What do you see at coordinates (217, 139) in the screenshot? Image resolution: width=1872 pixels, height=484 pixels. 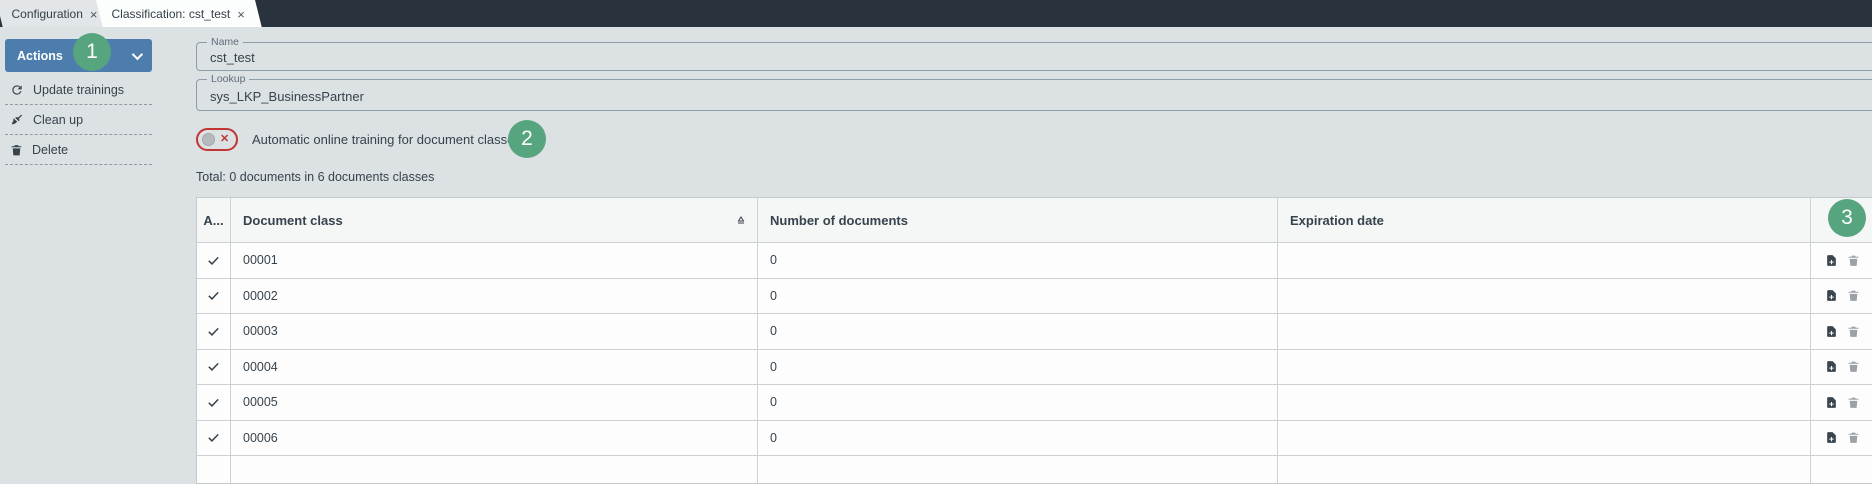 I see `auto-training-toggle: ✕` at bounding box center [217, 139].